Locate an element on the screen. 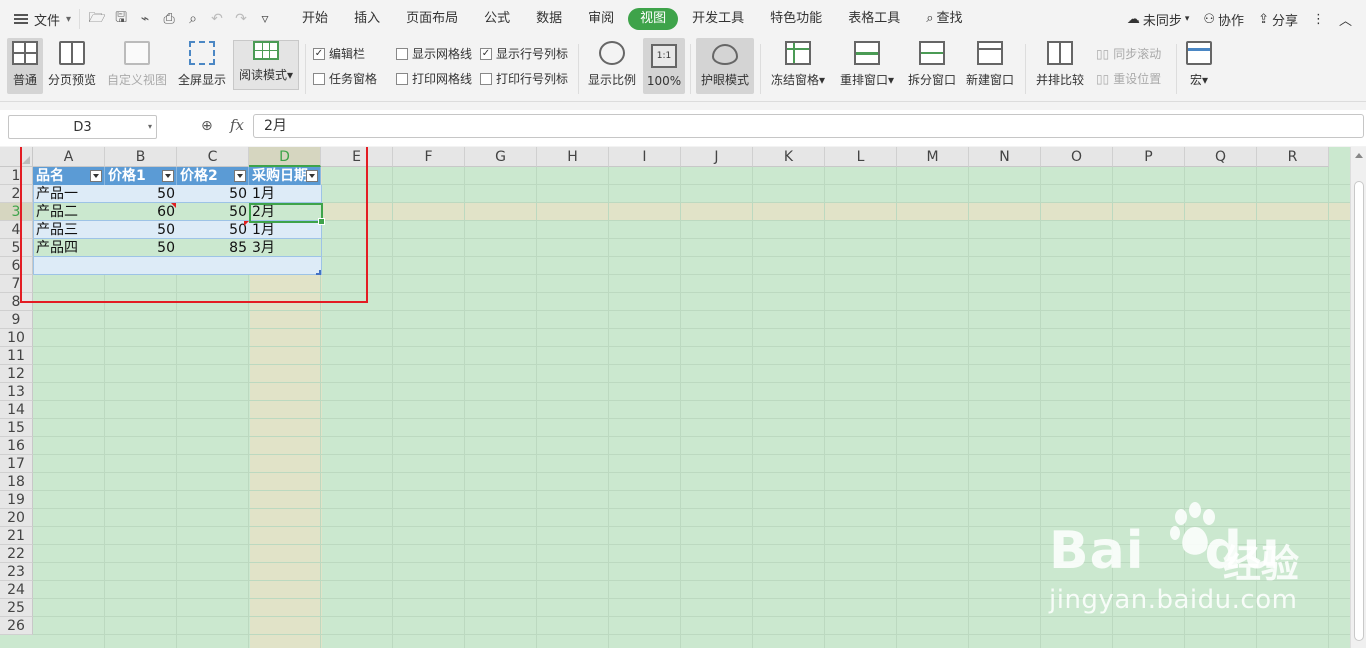 This screenshot has height=648, width=1366. tab-table-tools: 表格工具 is located at coordinates (874, 19).